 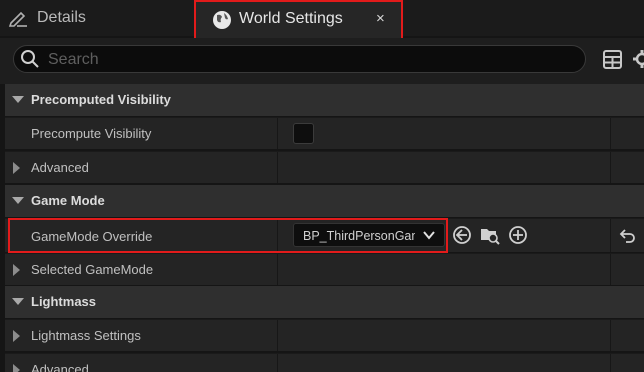 What do you see at coordinates (64, 301) in the screenshot?
I see `category-label: Lightmass` at bounding box center [64, 301].